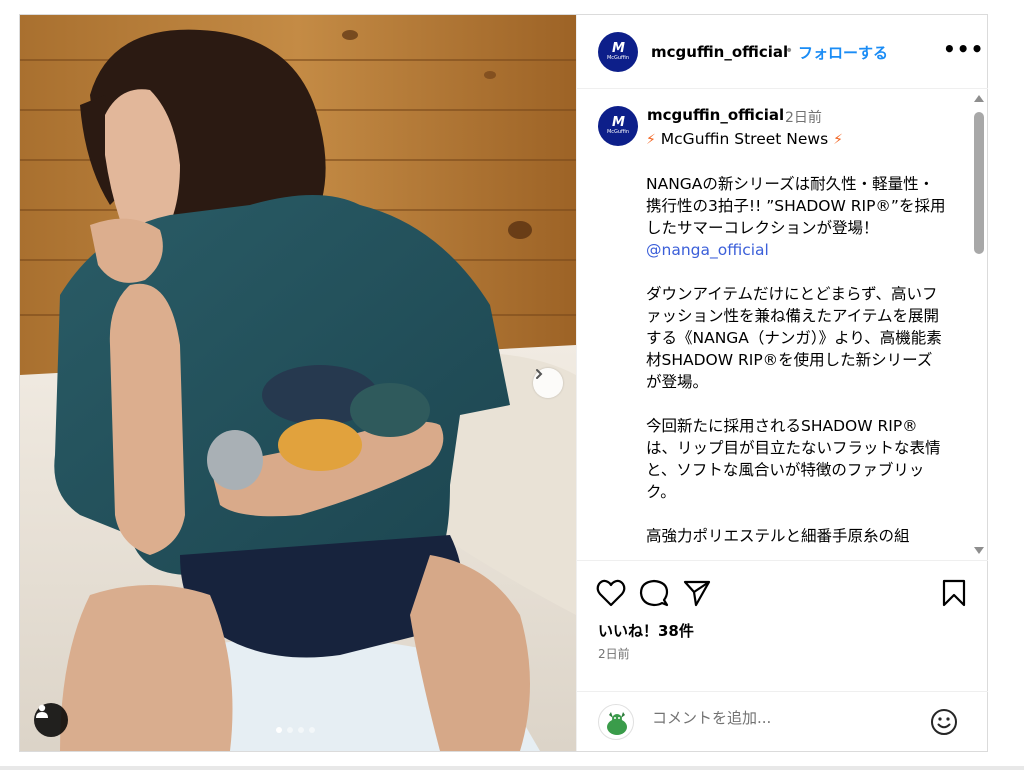 This screenshot has height=770, width=1024. I want to click on scroll-up-arrow, so click(979, 98).